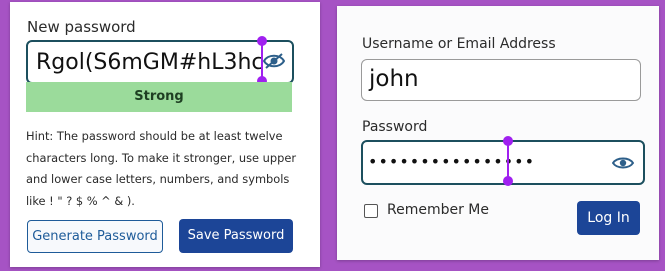  What do you see at coordinates (371, 211) in the screenshot?
I see `remember-me-checkbox` at bounding box center [371, 211].